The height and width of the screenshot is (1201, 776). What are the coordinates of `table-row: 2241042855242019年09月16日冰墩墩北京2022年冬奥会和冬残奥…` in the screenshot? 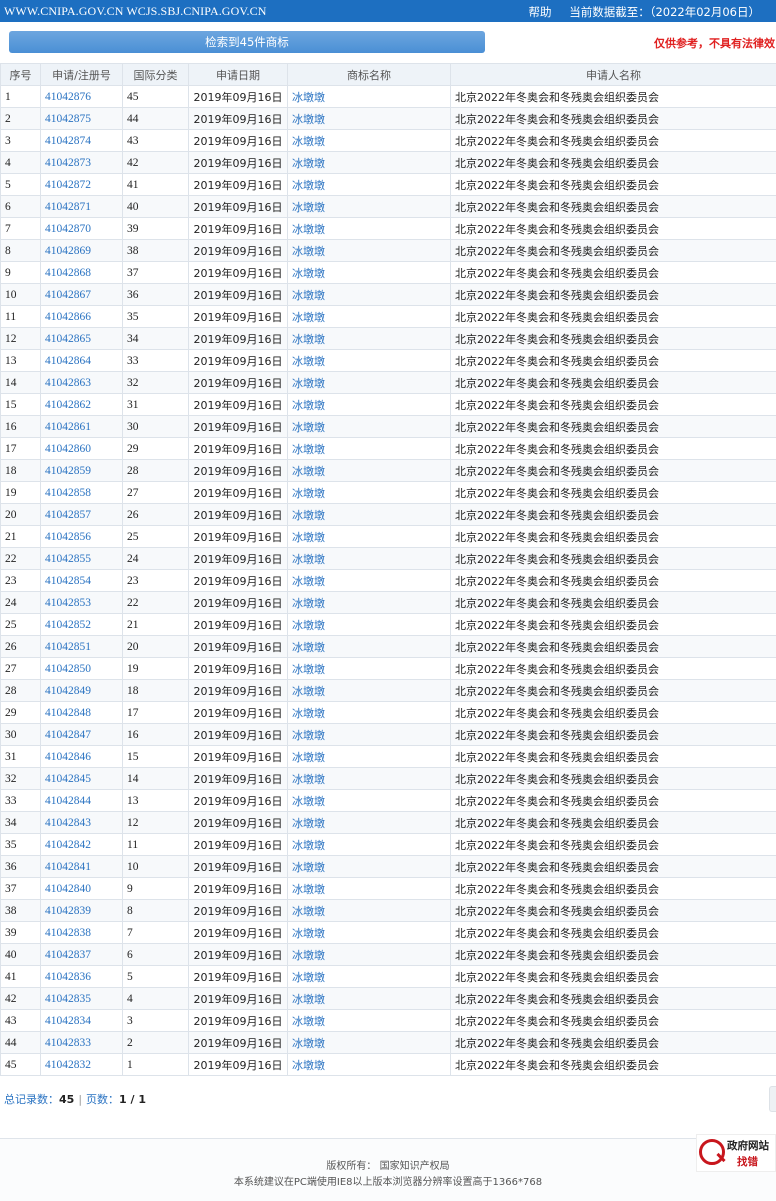 It's located at (388, 559).